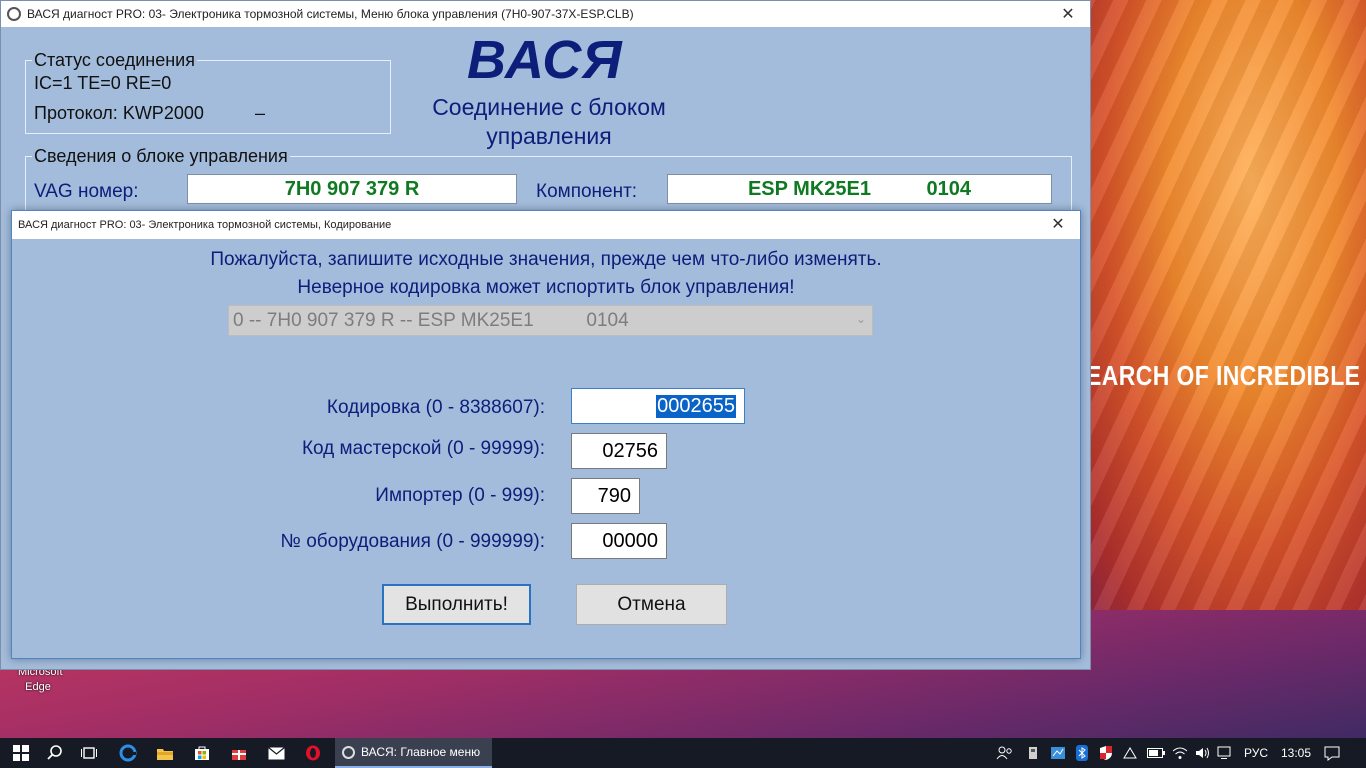  Describe the element at coordinates (605, 496) in the screenshot. I see `importer-input: 790` at that location.